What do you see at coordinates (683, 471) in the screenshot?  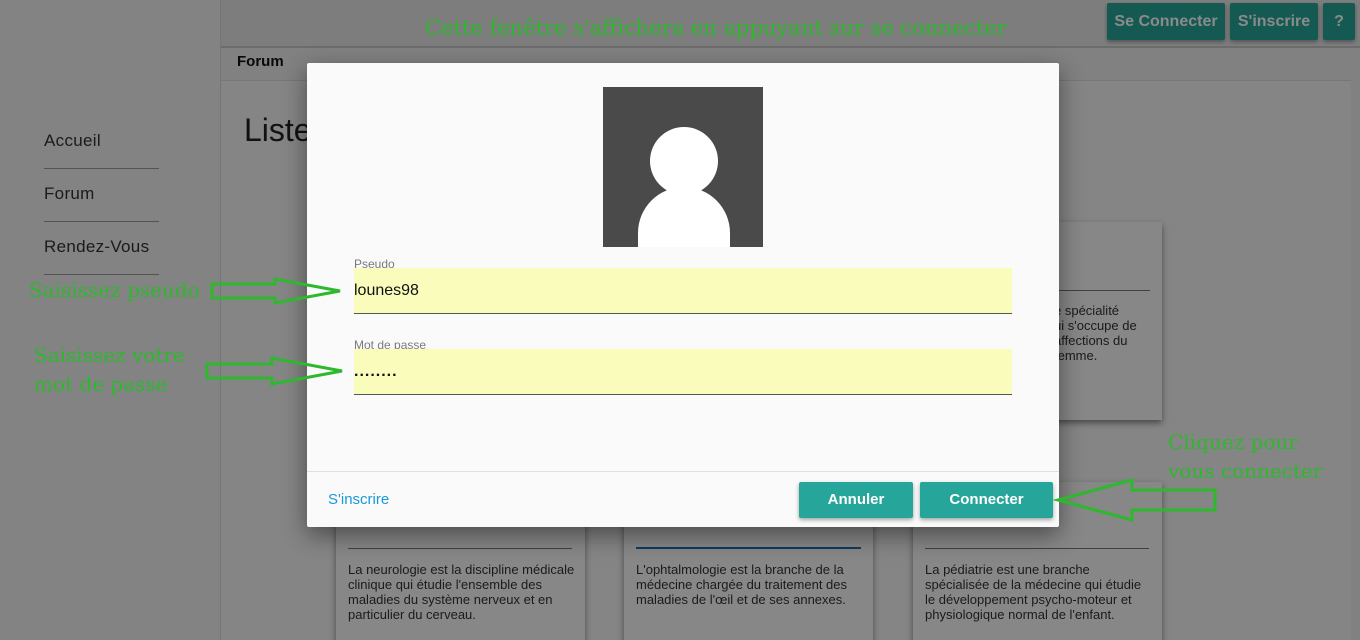 I see `modal-footer-divider` at bounding box center [683, 471].